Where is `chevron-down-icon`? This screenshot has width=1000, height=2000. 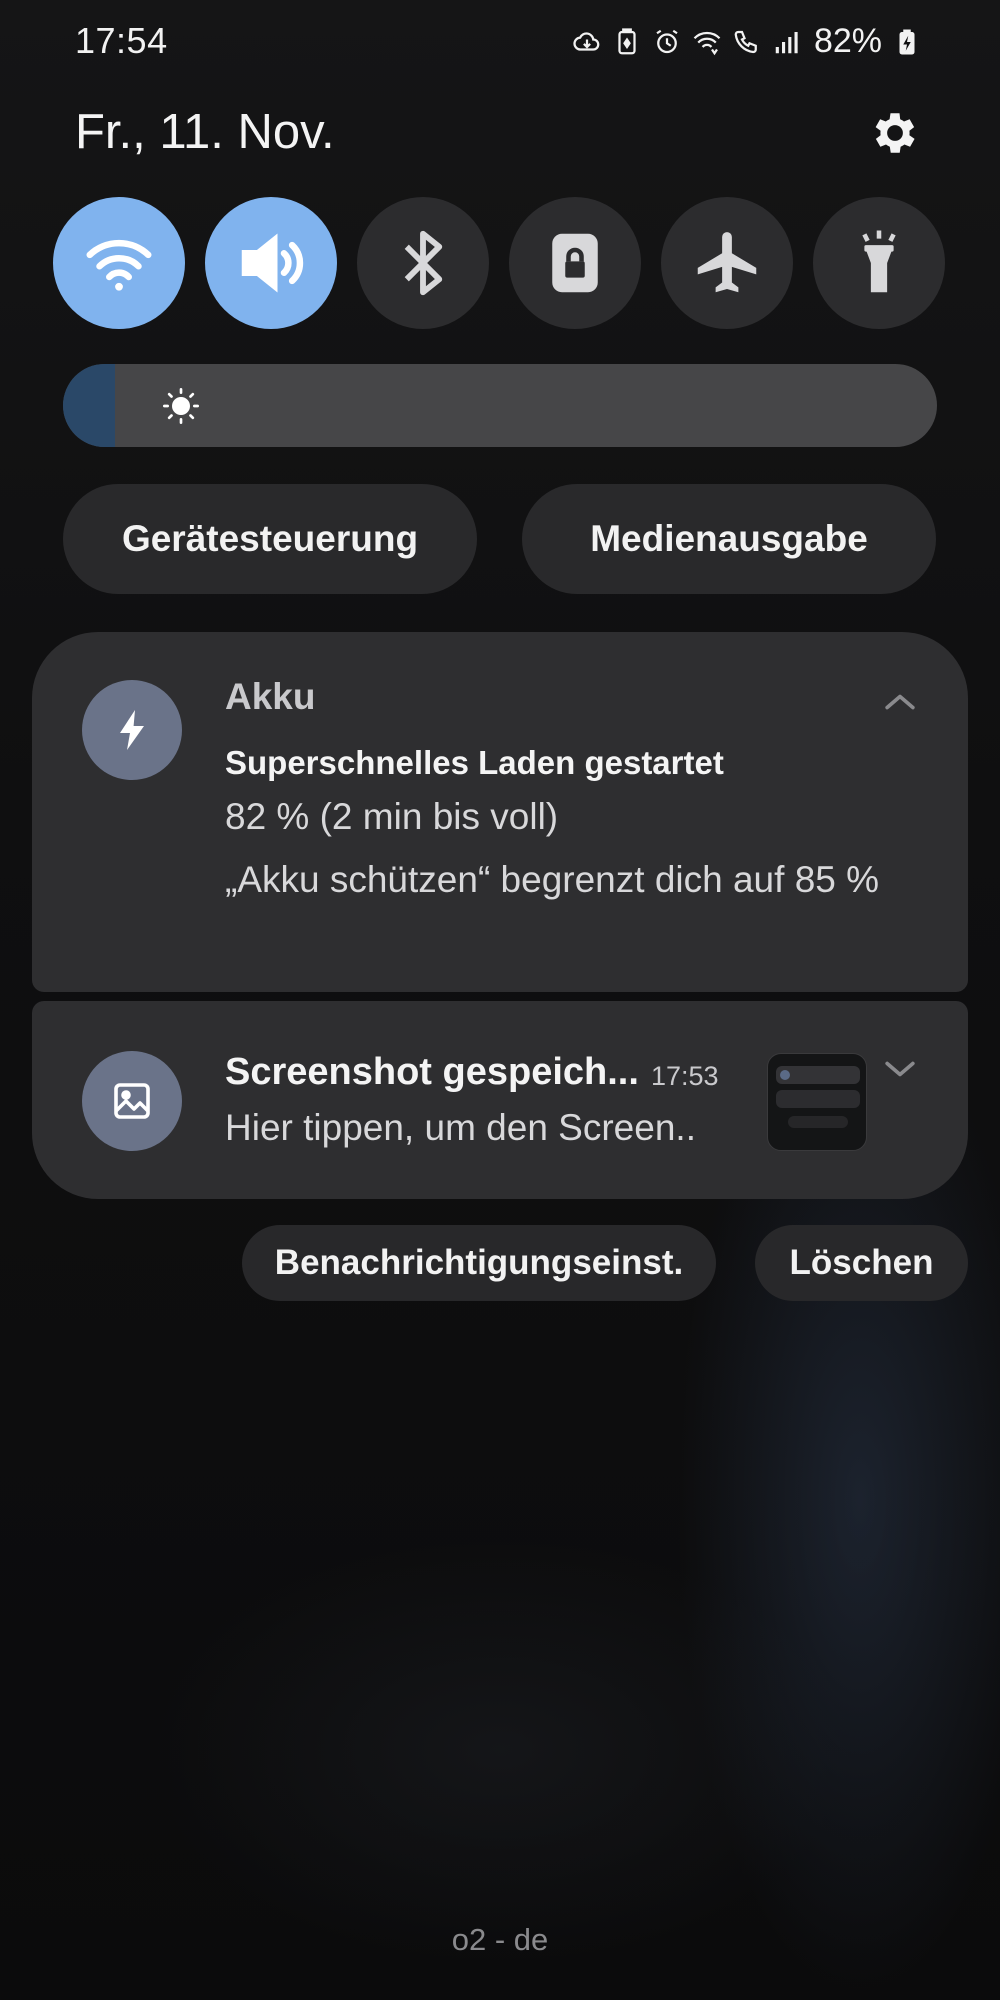
chevron-down-icon is located at coordinates (900, 1069).